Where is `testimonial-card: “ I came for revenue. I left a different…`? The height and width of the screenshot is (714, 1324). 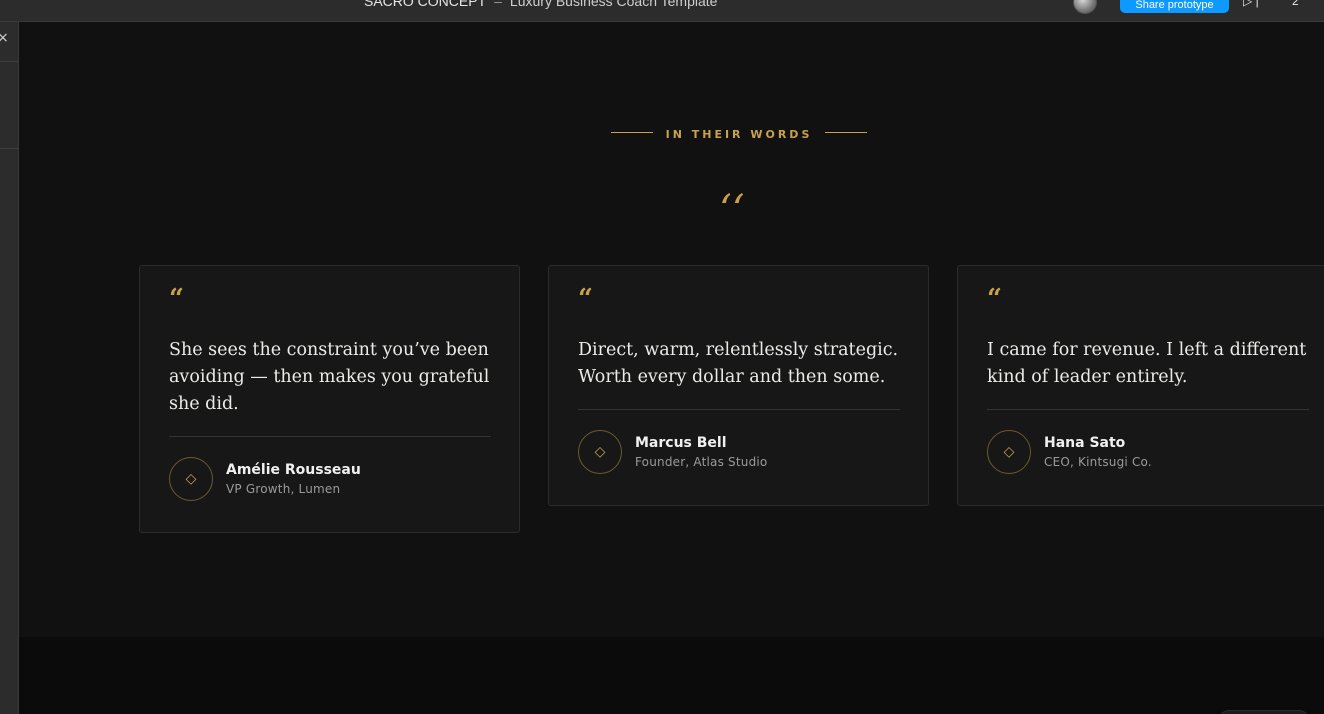
testimonial-card: “ I came for revenue. I left a different… is located at coordinates (1140, 385).